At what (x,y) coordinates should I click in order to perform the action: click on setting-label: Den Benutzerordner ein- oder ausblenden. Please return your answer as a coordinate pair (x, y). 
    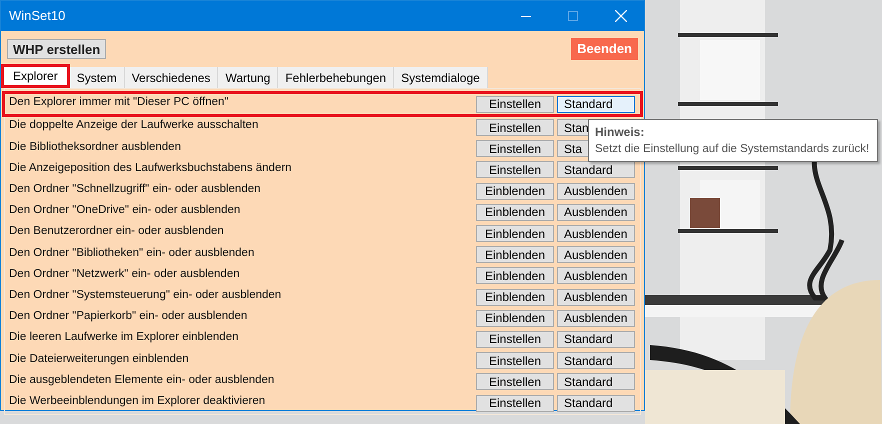
    Looking at the image, I should click on (117, 232).